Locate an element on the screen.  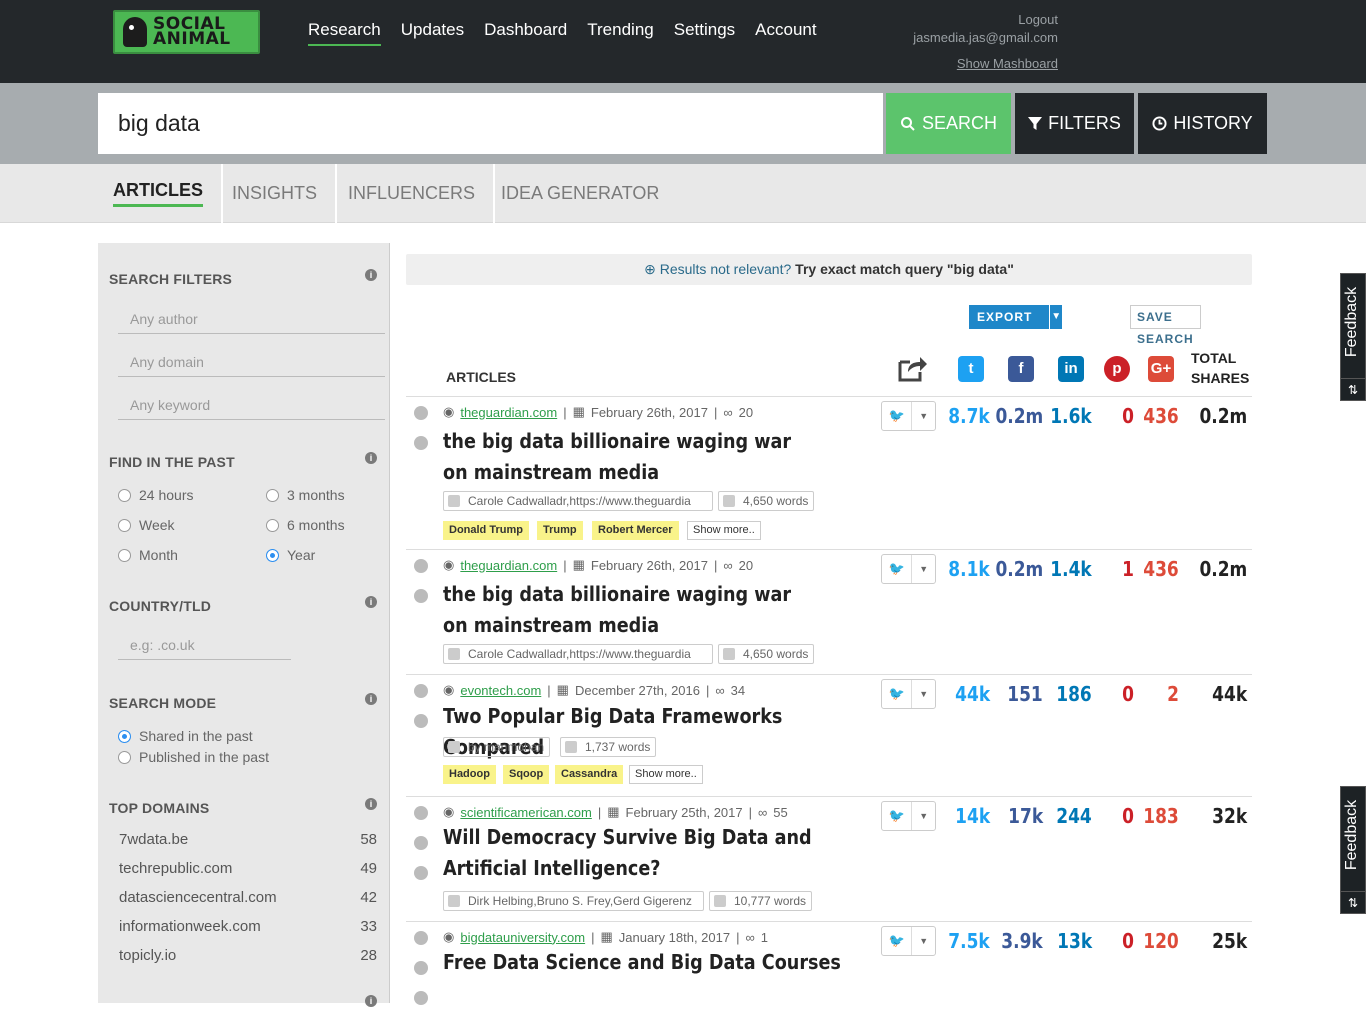
keyword-tag: Sqoop is located at coordinates (526, 774).